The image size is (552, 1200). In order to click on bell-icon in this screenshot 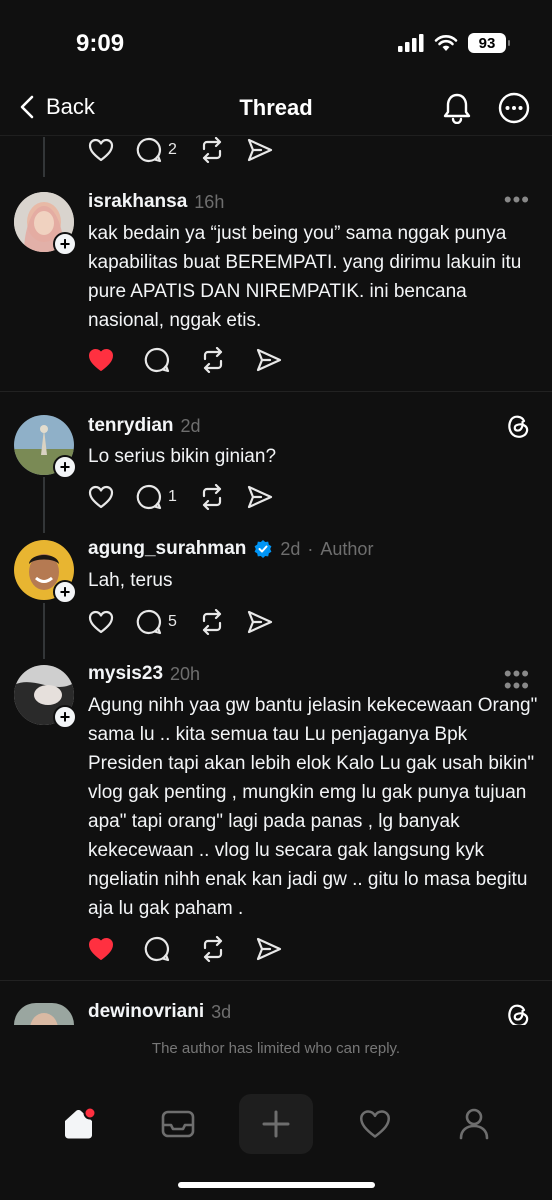, I will do `click(457, 108)`.